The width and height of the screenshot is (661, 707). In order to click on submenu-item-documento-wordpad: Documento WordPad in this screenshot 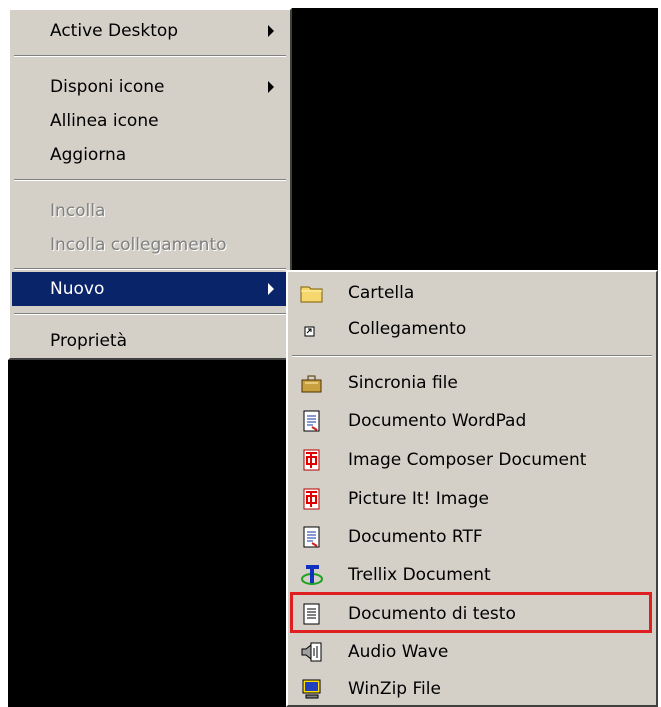, I will do `click(472, 421)`.